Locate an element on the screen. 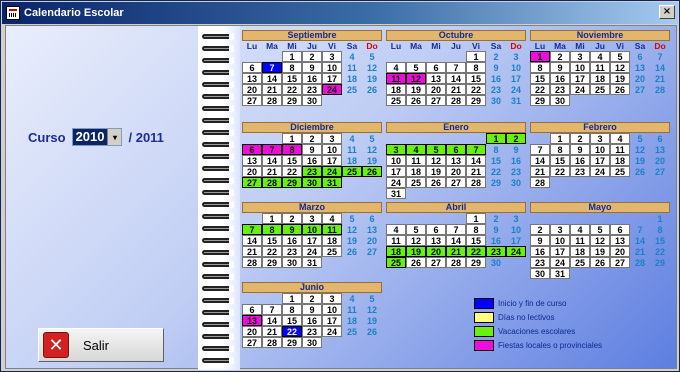 This screenshot has height=372, width=680. day-cell: 13 is located at coordinates (456, 160).